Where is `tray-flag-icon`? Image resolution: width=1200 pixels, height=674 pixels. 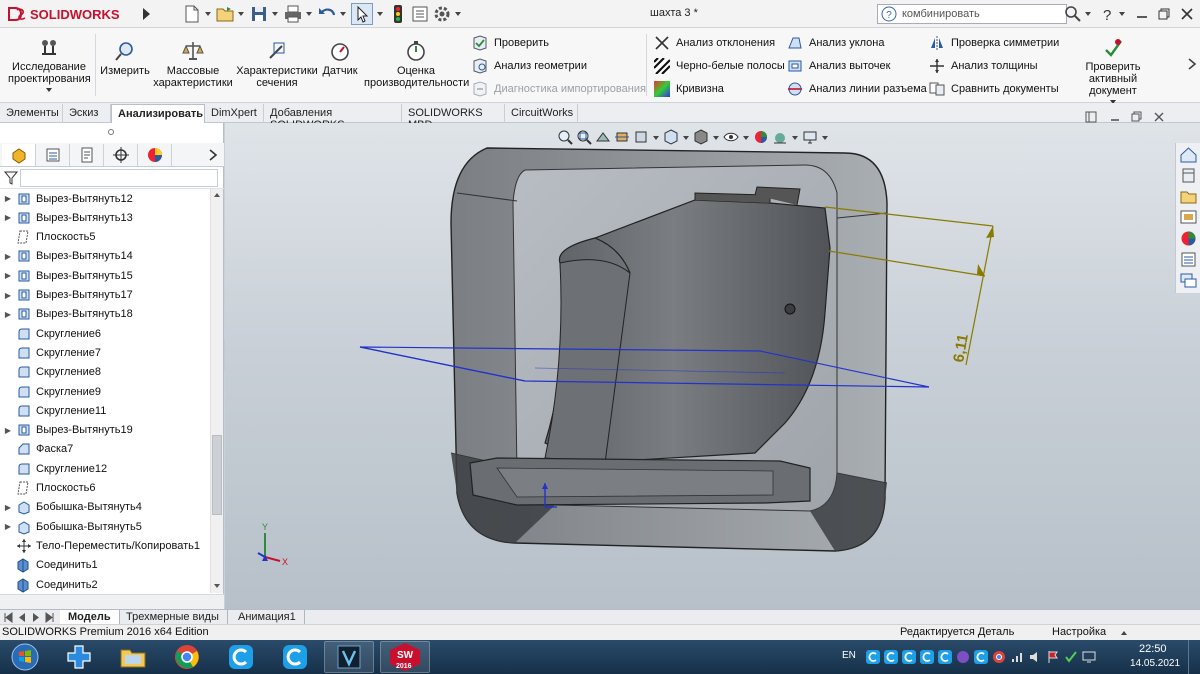
tray-flag-icon is located at coordinates (1053, 657).